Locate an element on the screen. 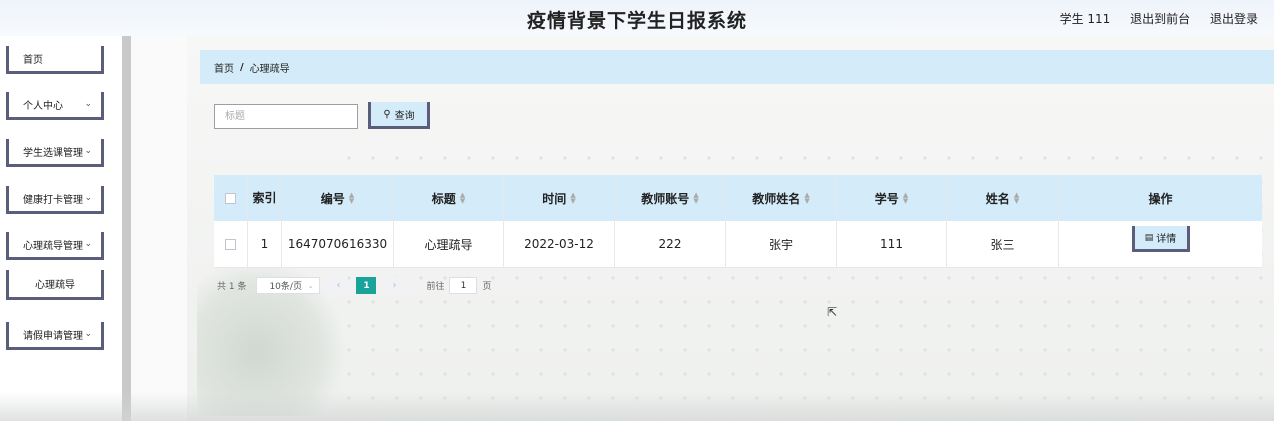 This screenshot has width=1274, height=421. header-bar: 疫情背景下学生日报系统 学生 111 退出到前台 退出登录 is located at coordinates (637, 18).